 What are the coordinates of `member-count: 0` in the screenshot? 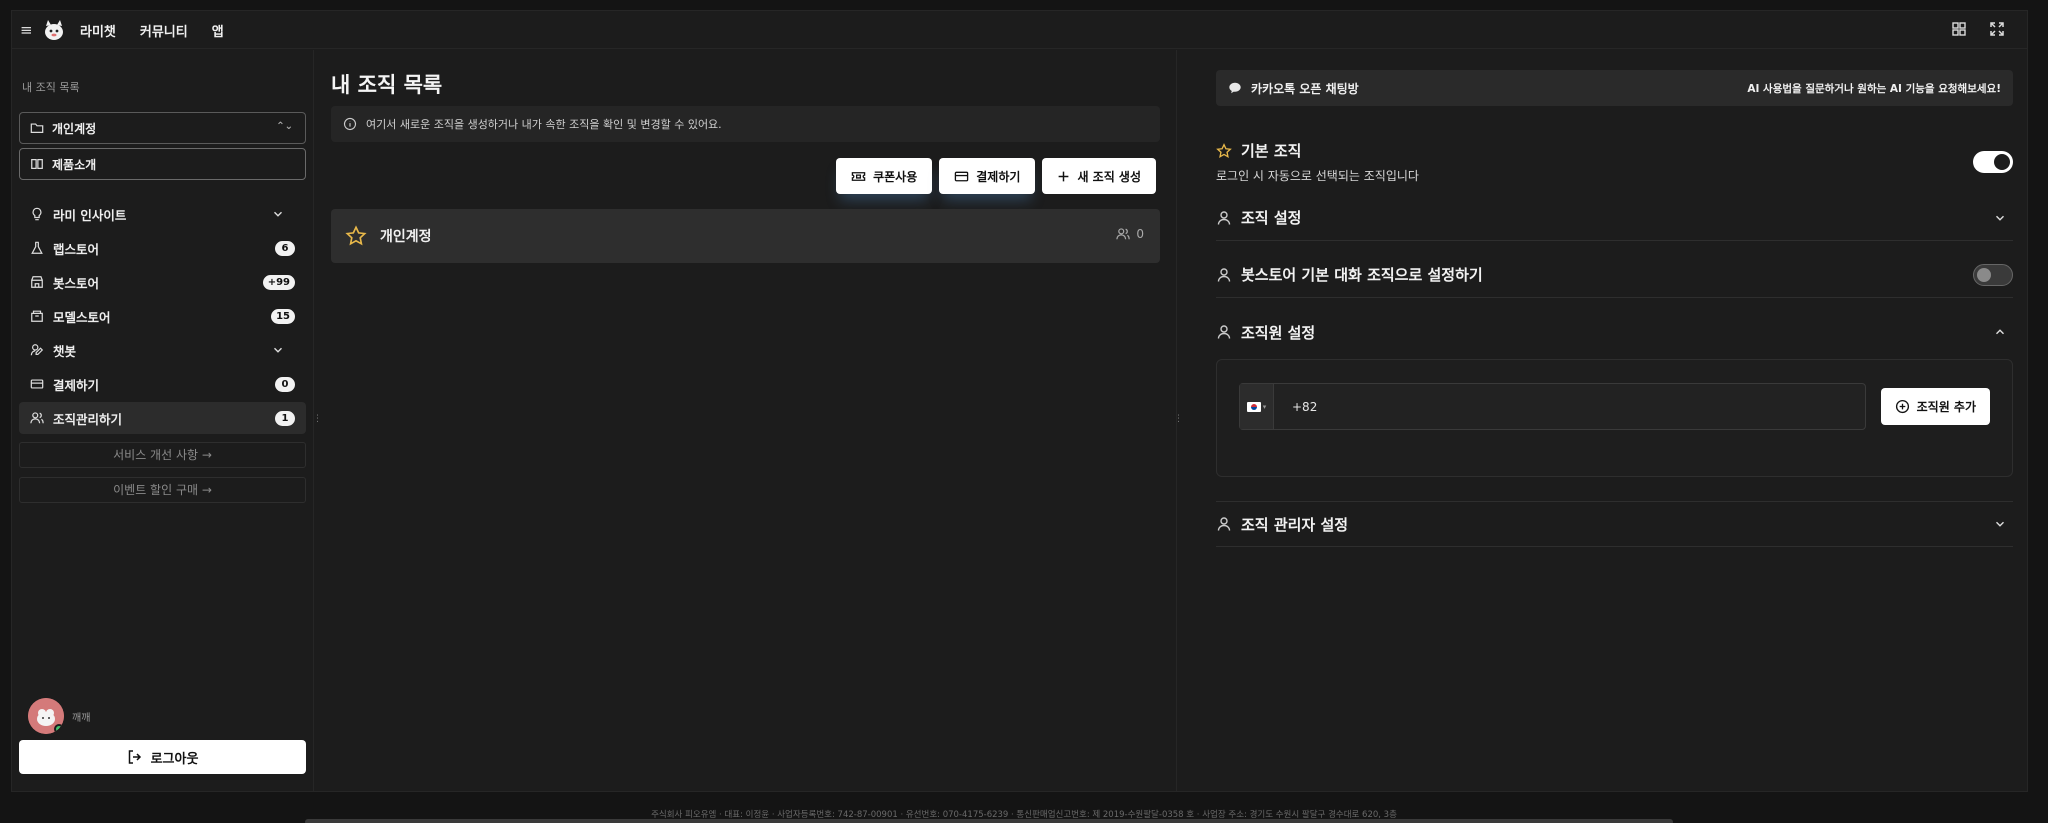 It's located at (1130, 234).